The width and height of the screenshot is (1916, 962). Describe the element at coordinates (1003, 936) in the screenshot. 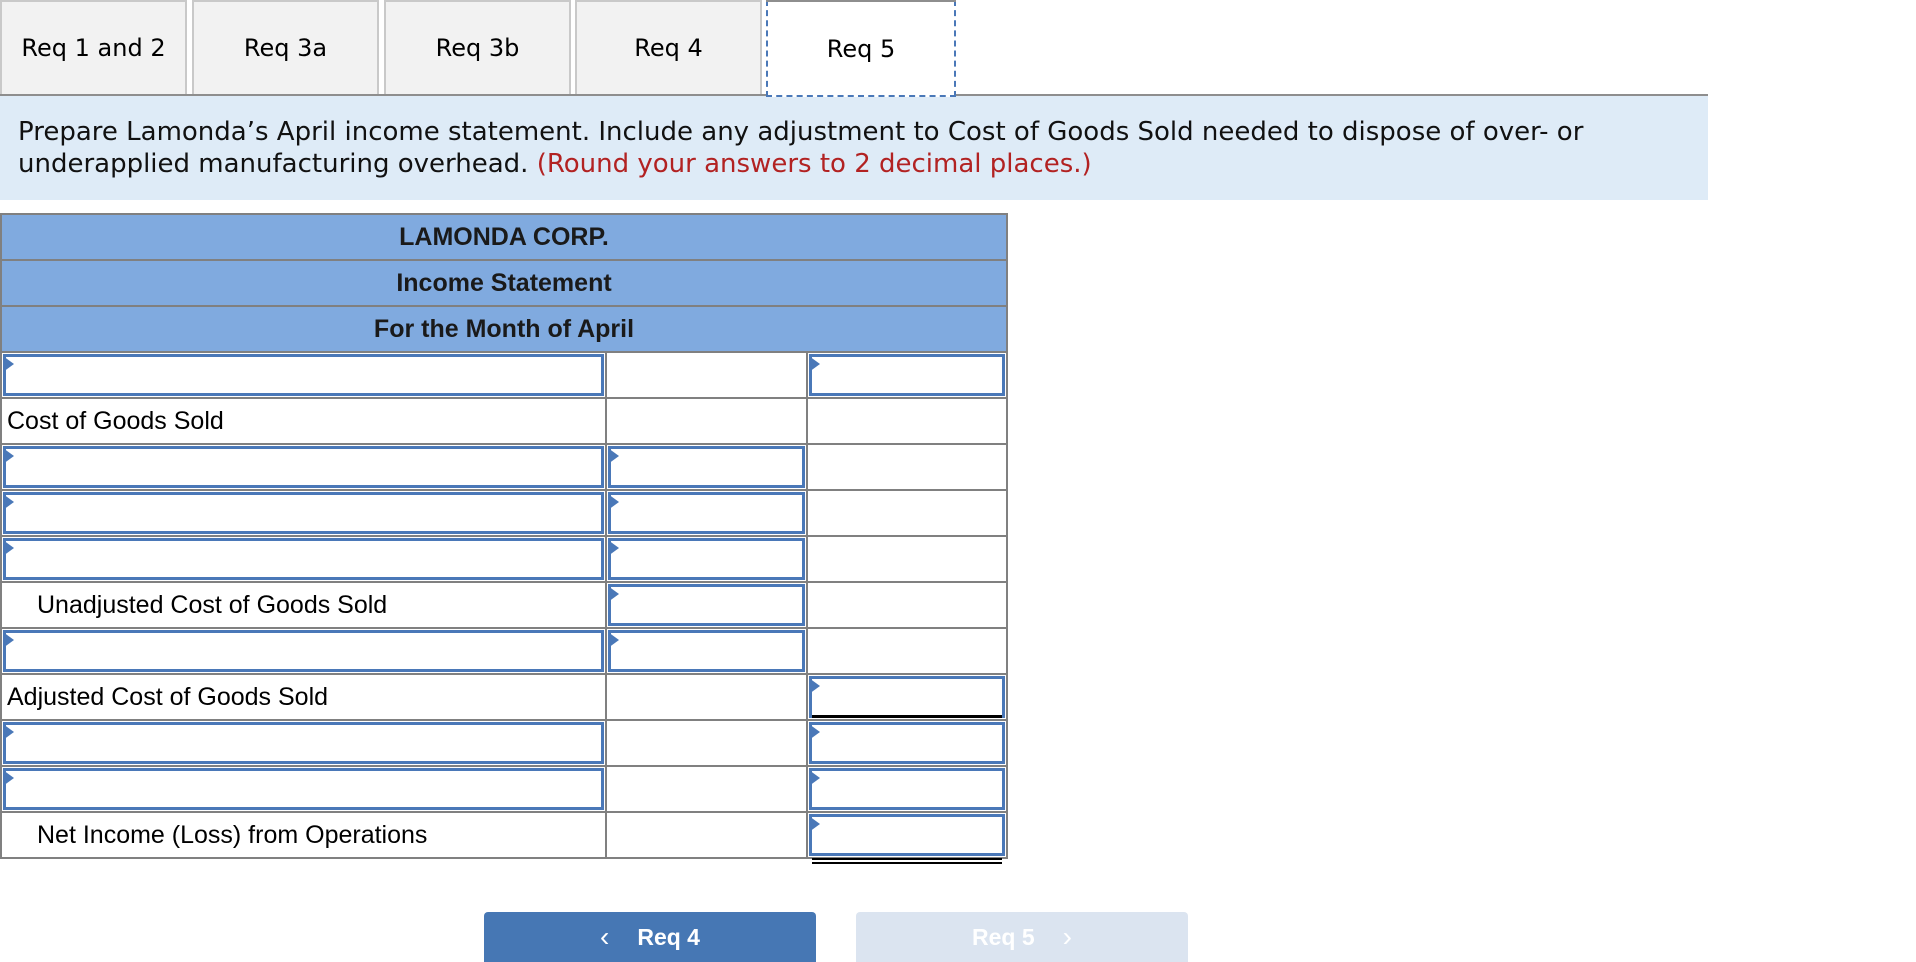

I see `next-req-label: Req 5` at that location.